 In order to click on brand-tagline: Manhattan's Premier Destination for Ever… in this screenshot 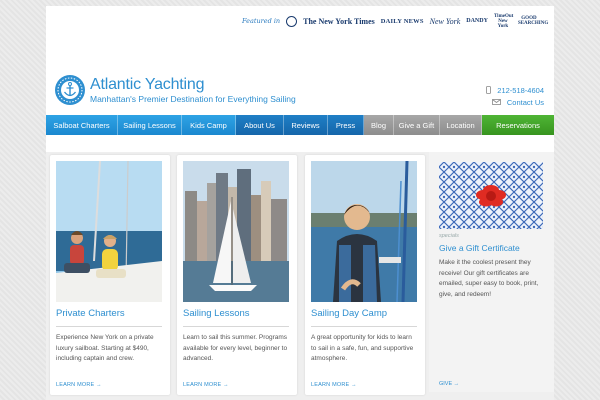, I will do `click(193, 98)`.